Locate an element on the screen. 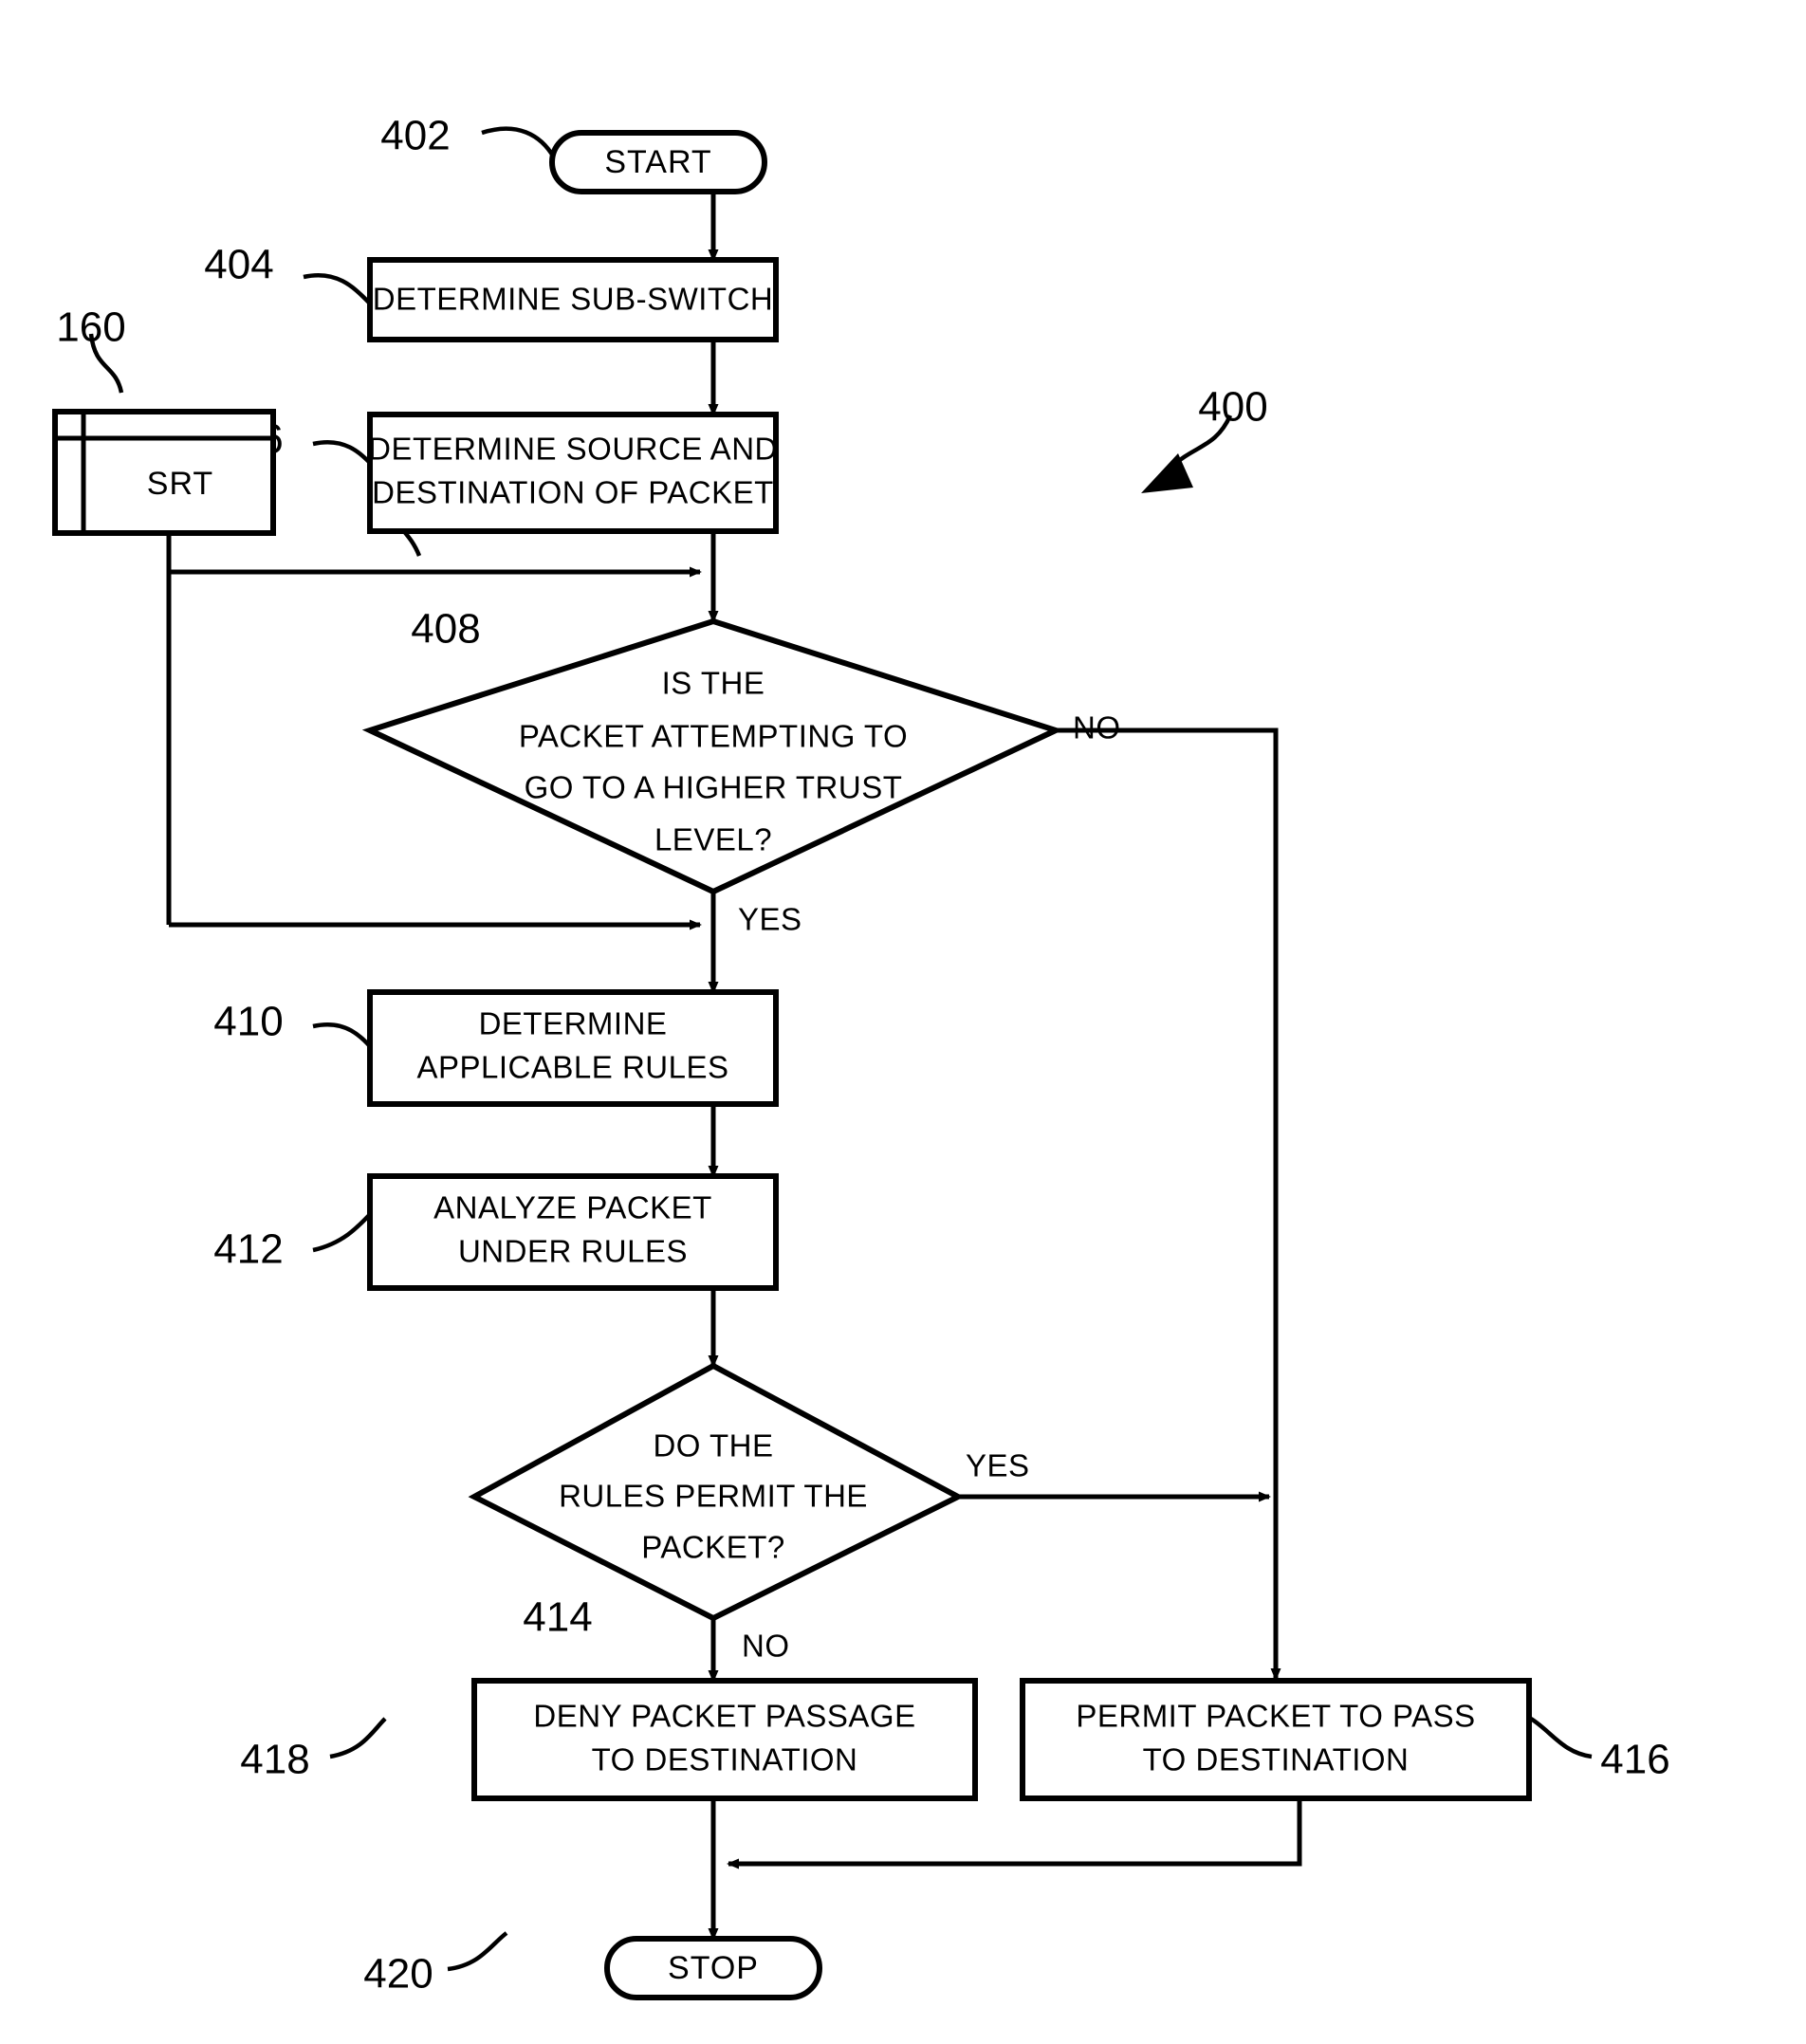 The height and width of the screenshot is (2044, 1806). branch-label-trust-yes: YES is located at coordinates (770, 920).